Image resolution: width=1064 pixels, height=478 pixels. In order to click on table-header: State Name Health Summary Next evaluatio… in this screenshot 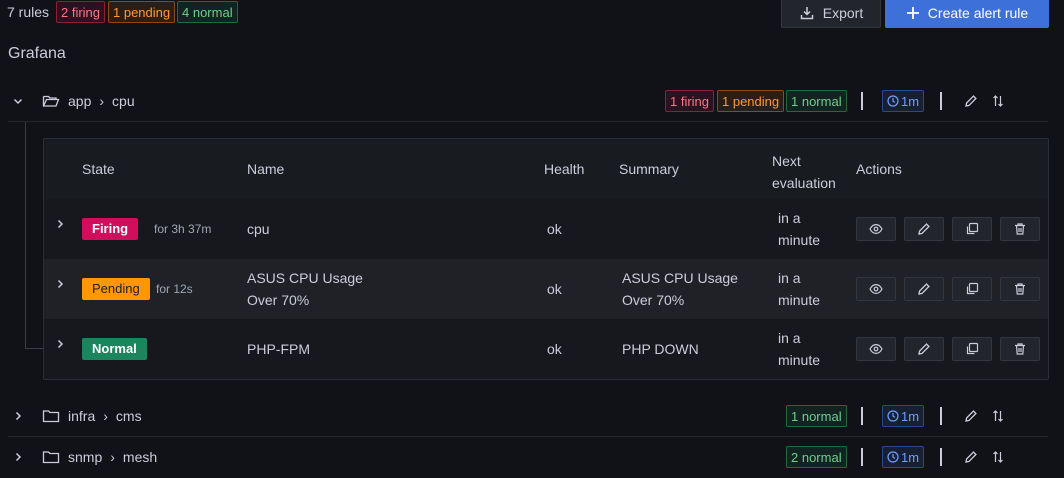, I will do `click(546, 169)`.